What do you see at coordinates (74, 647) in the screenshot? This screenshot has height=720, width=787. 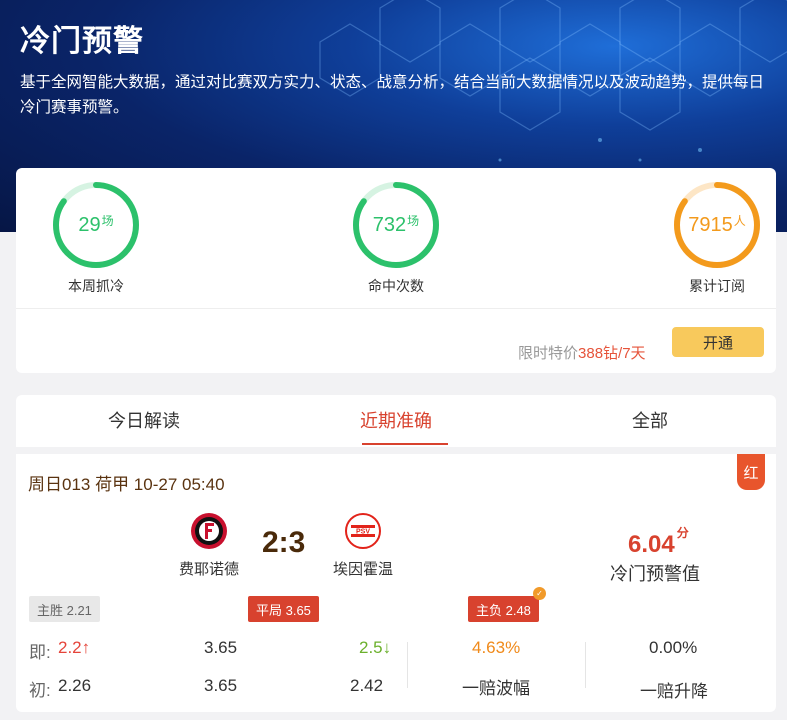 I see `current-home-odds: 2.2↑` at bounding box center [74, 647].